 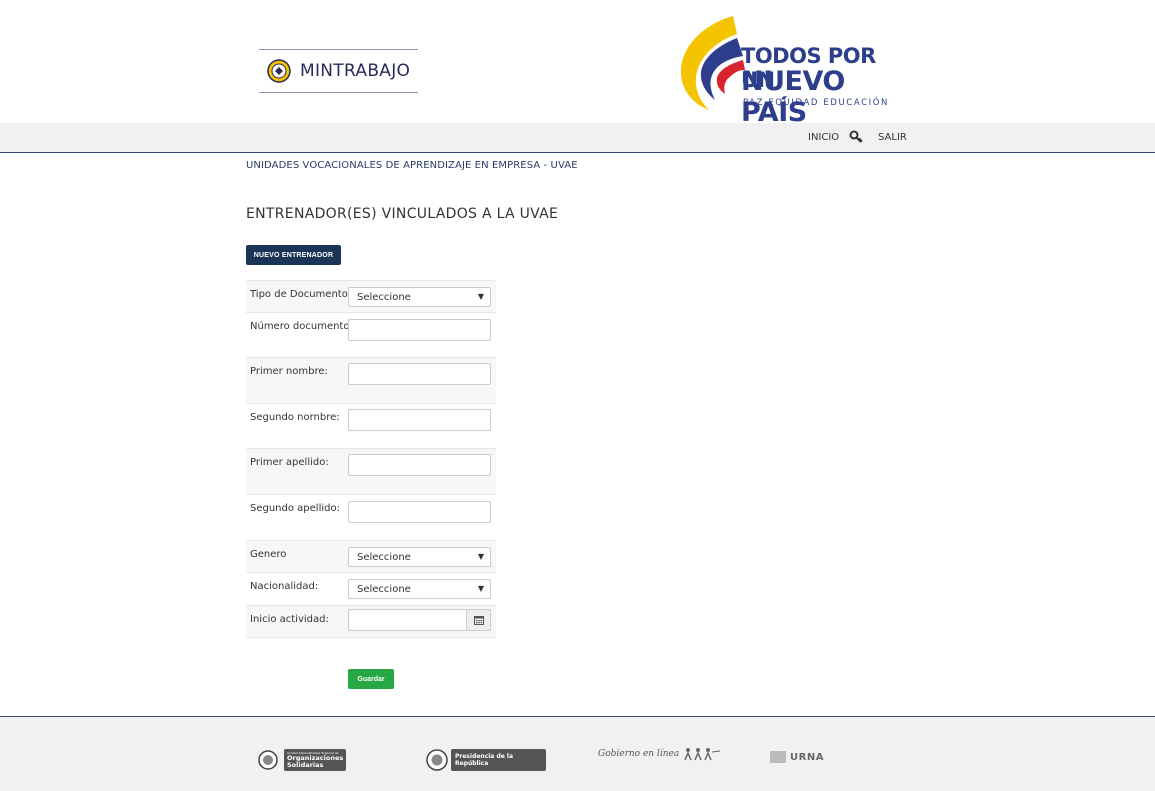 I want to click on form-row-primer-apellido: Primer apellido:, so click(x=371, y=471).